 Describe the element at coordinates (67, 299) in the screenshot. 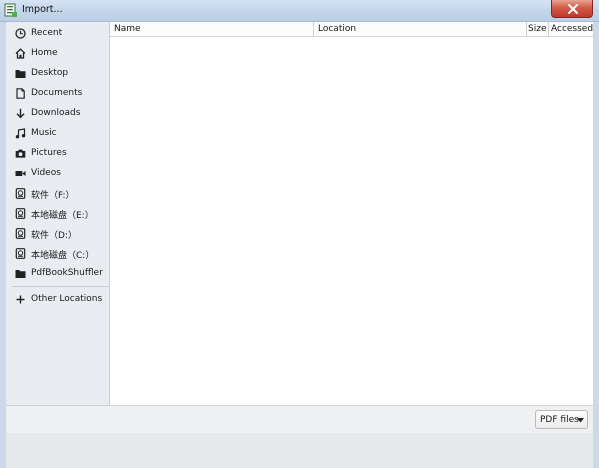

I see `sidebar-item-label: Other Locations` at that location.